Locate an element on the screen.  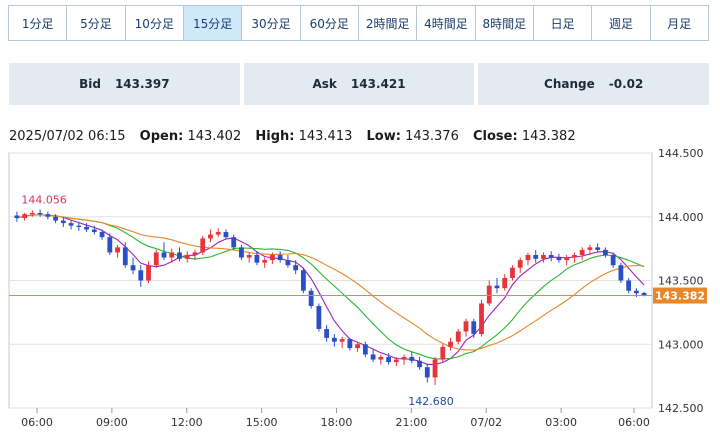
x-tick-label: 12:00 is located at coordinates (187, 422).